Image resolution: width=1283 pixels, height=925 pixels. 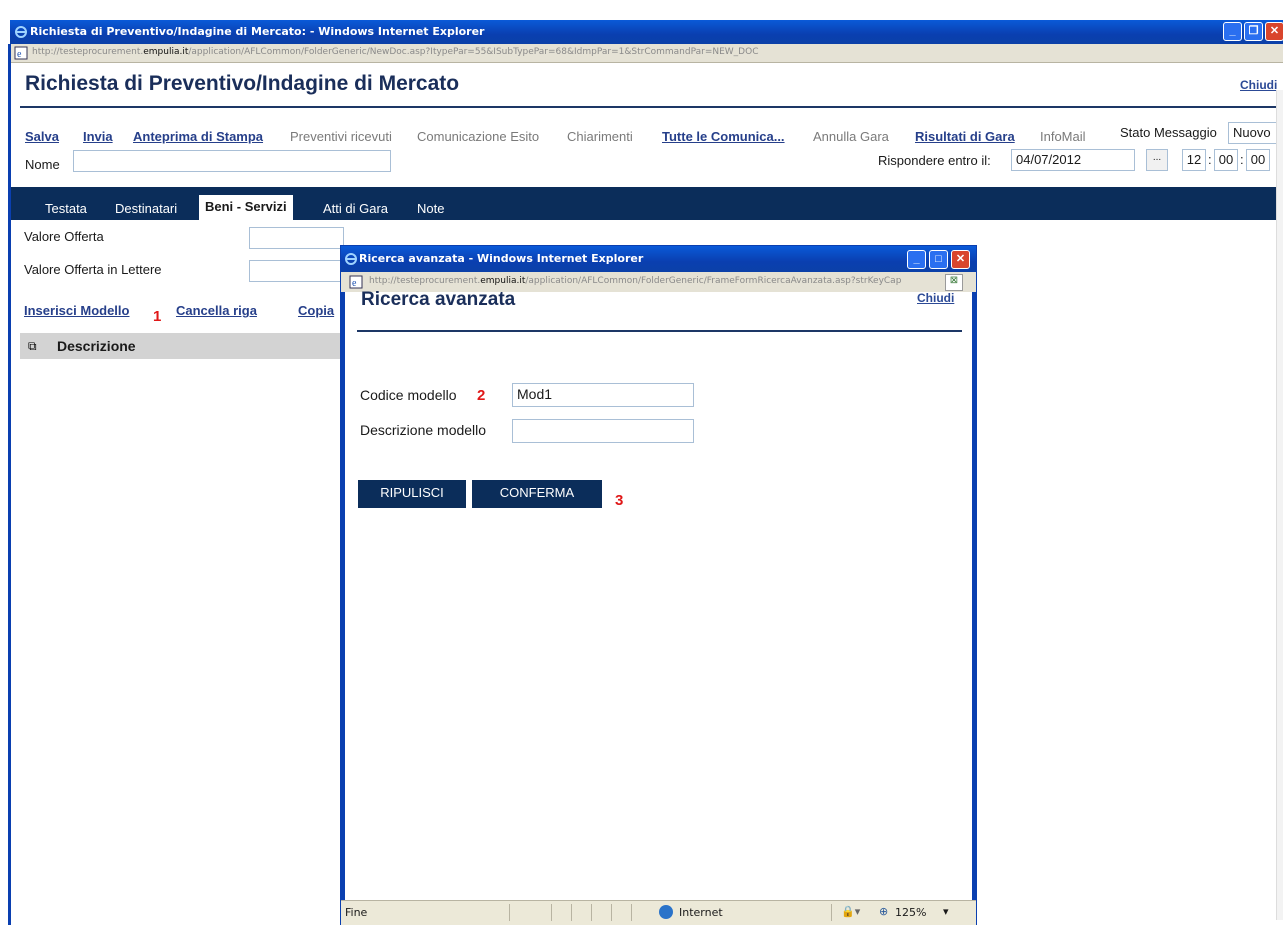 What do you see at coordinates (343, 596) in the screenshot?
I see `popup-left-border` at bounding box center [343, 596].